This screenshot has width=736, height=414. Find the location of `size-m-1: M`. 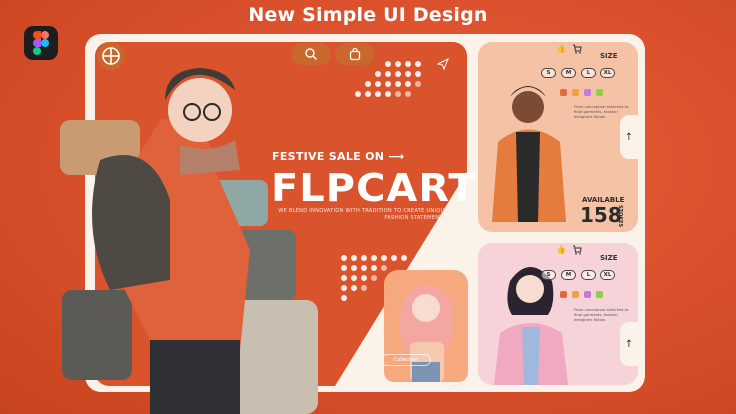

size-m-1: M is located at coordinates (568, 73).